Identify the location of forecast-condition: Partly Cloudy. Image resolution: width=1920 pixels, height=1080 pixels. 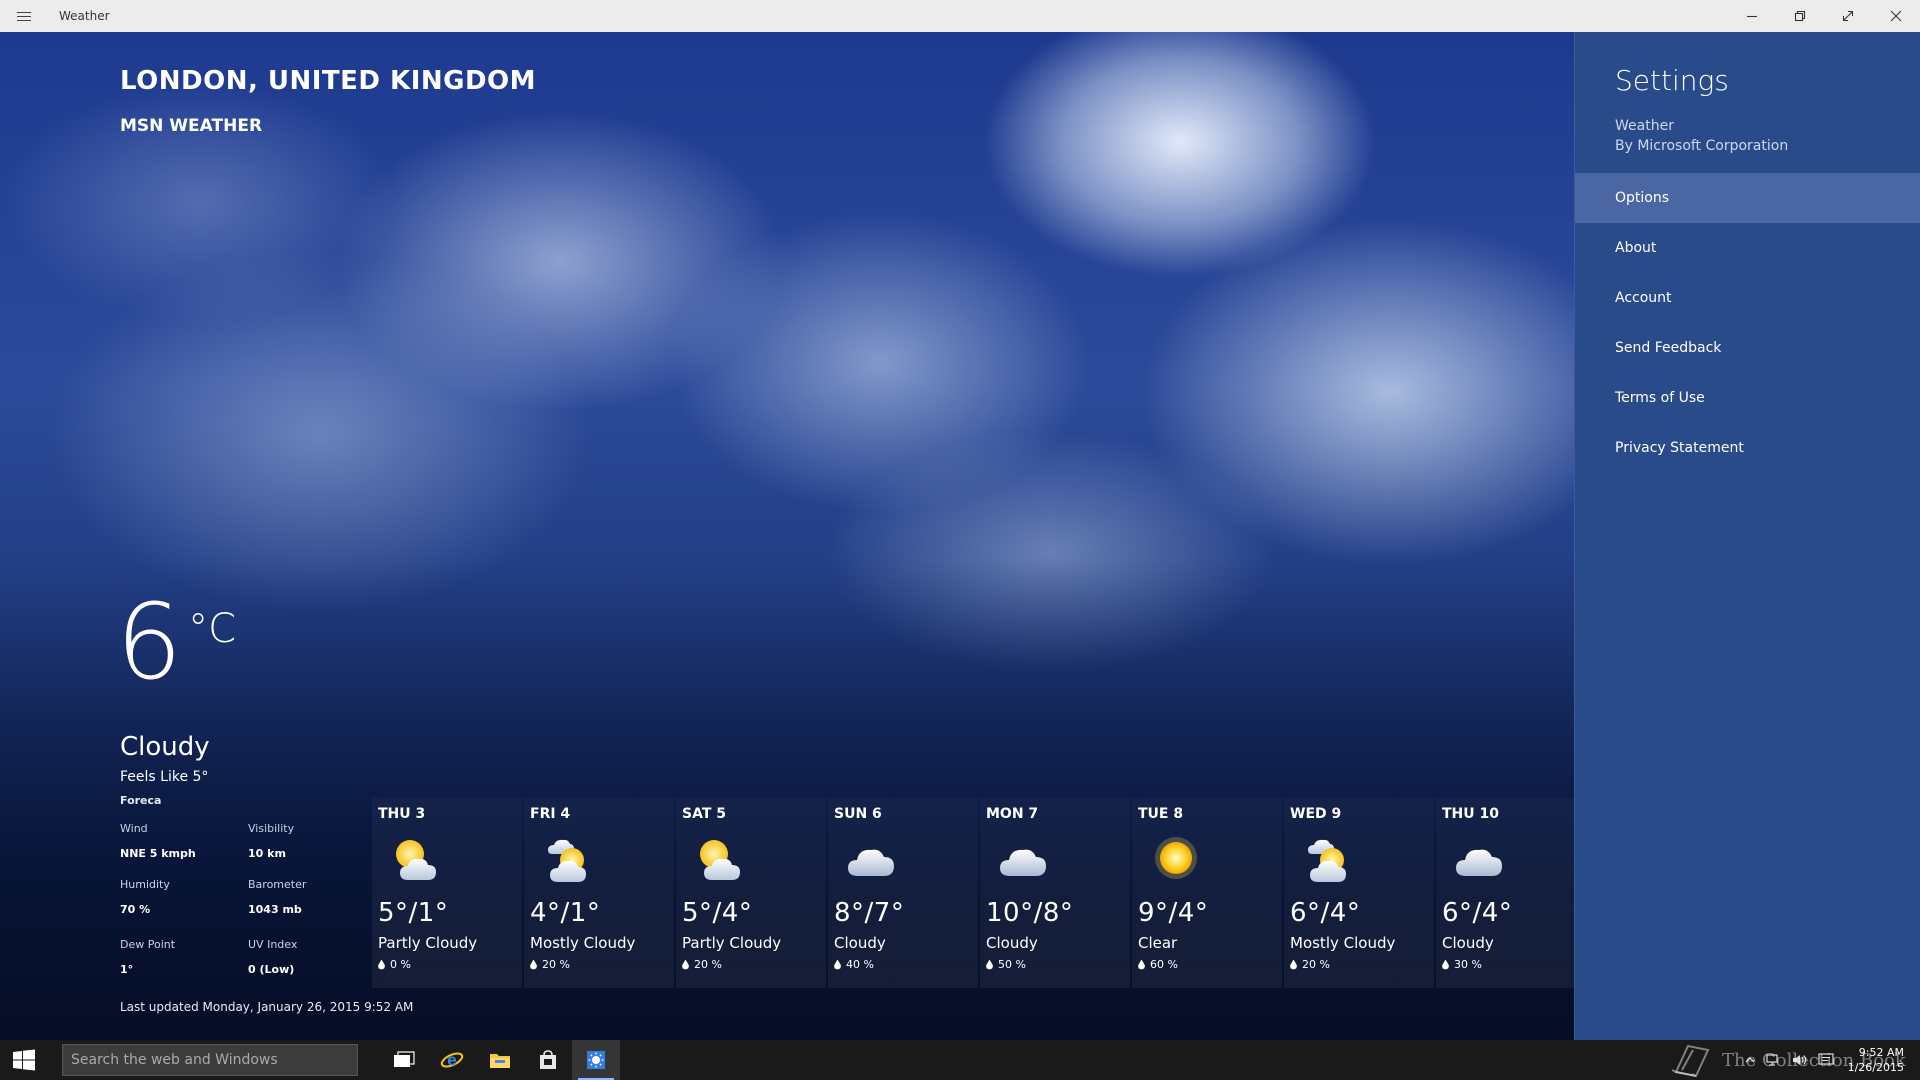
(732, 943).